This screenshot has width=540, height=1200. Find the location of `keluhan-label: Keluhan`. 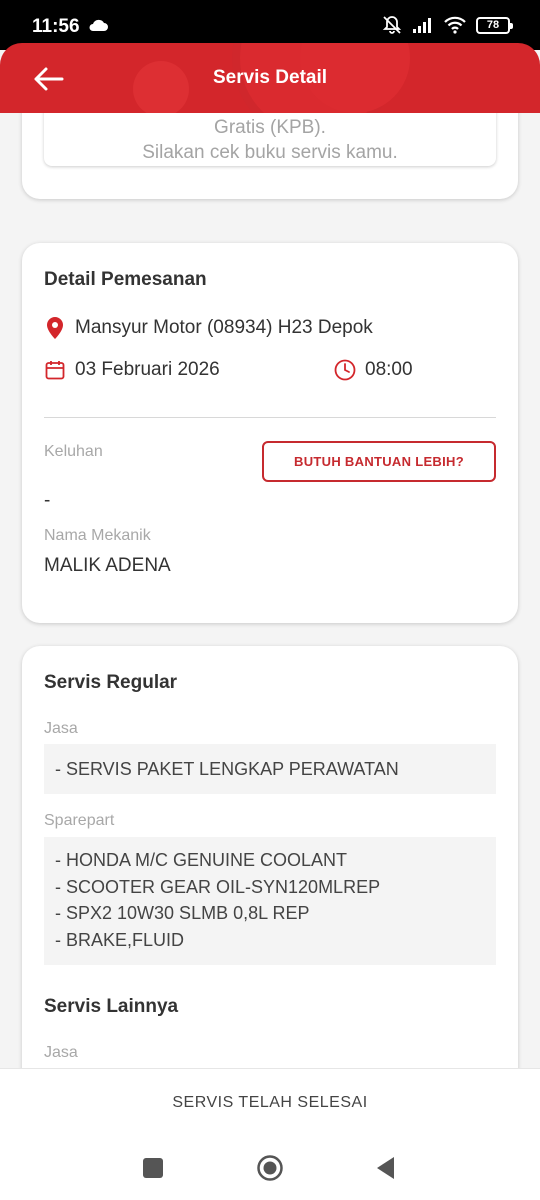

keluhan-label: Keluhan is located at coordinates (73, 451).